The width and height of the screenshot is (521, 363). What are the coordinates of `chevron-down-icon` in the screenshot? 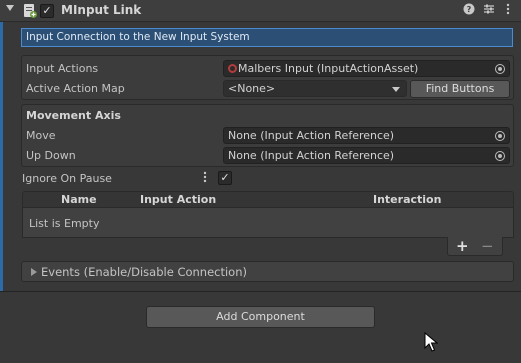 It's located at (396, 89).